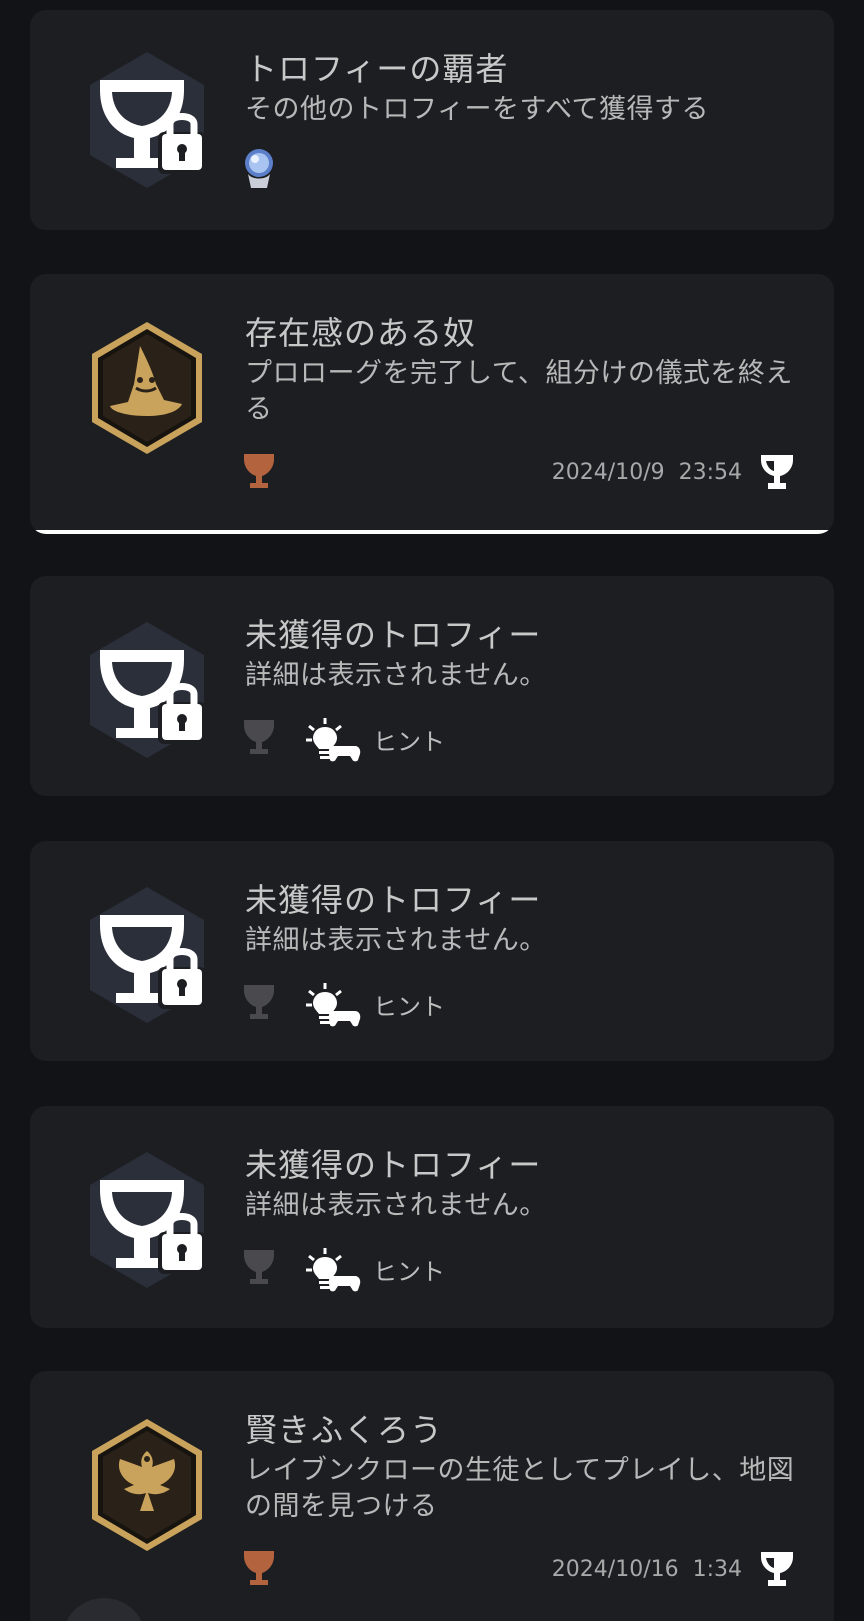  What do you see at coordinates (361, 333) in the screenshot?
I see `trophy-title: 存在感のある奴` at bounding box center [361, 333].